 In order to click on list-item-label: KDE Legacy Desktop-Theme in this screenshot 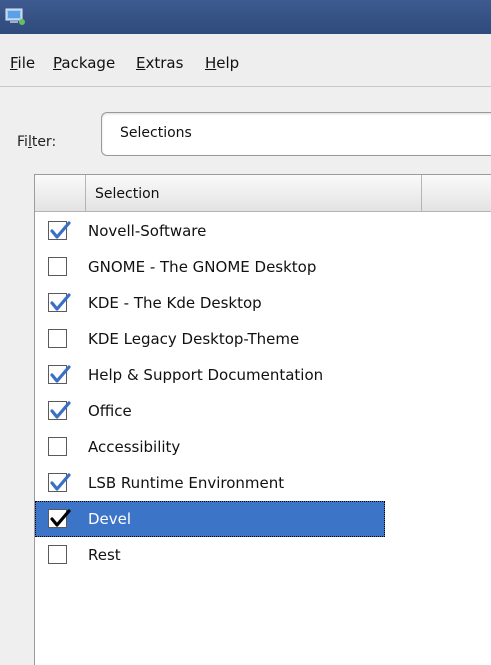, I will do `click(194, 339)`.